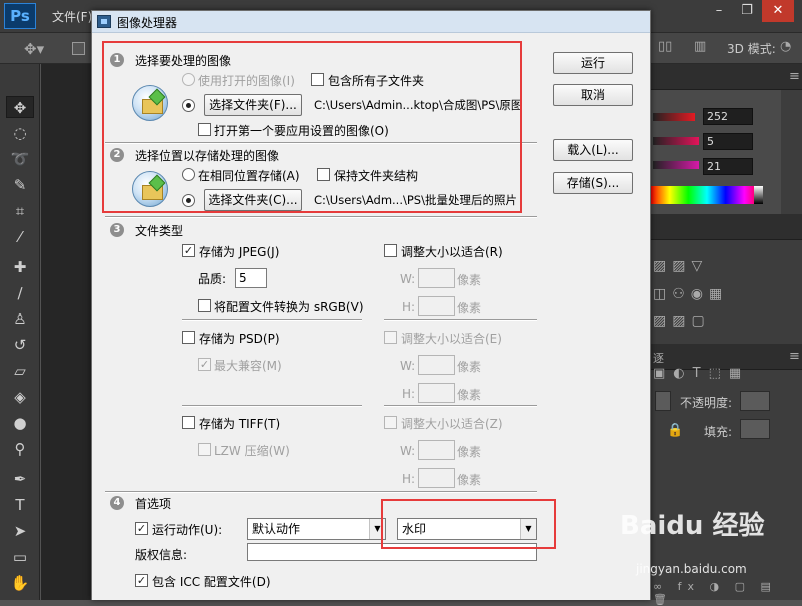  I want to click on pen-tool-icon: ✒, so click(20, 479).